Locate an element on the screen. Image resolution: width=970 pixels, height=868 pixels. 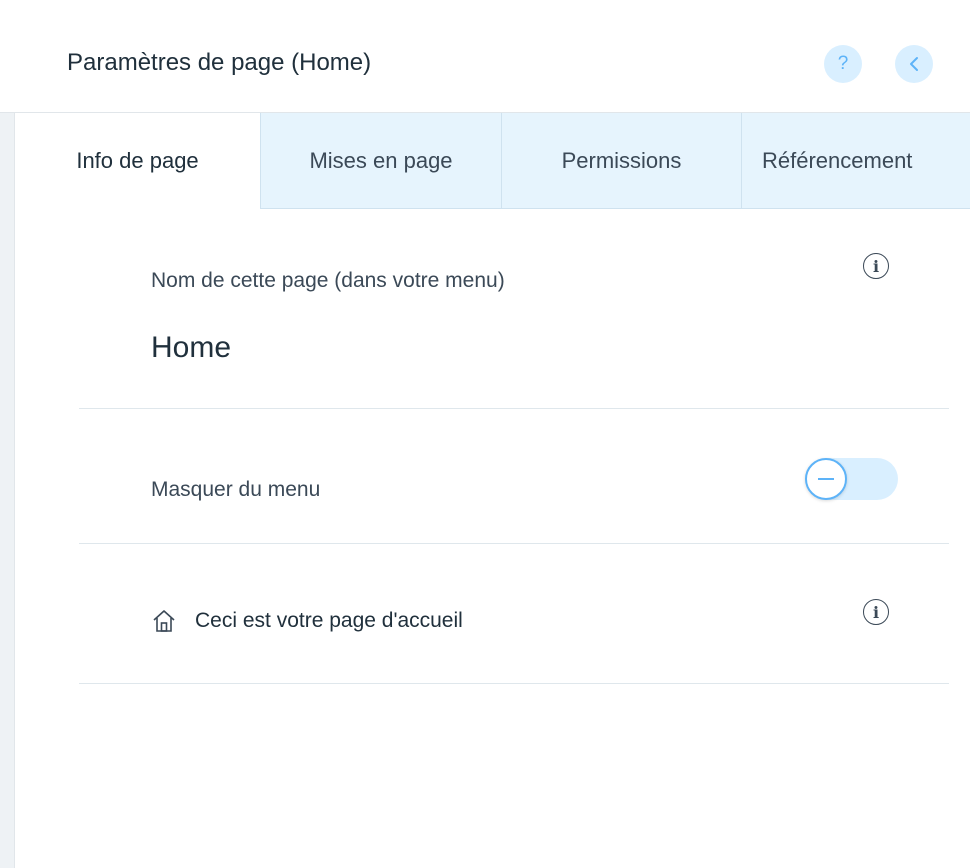
panel-header: Paramètres de page (Home) ? is located at coordinates (485, 56).